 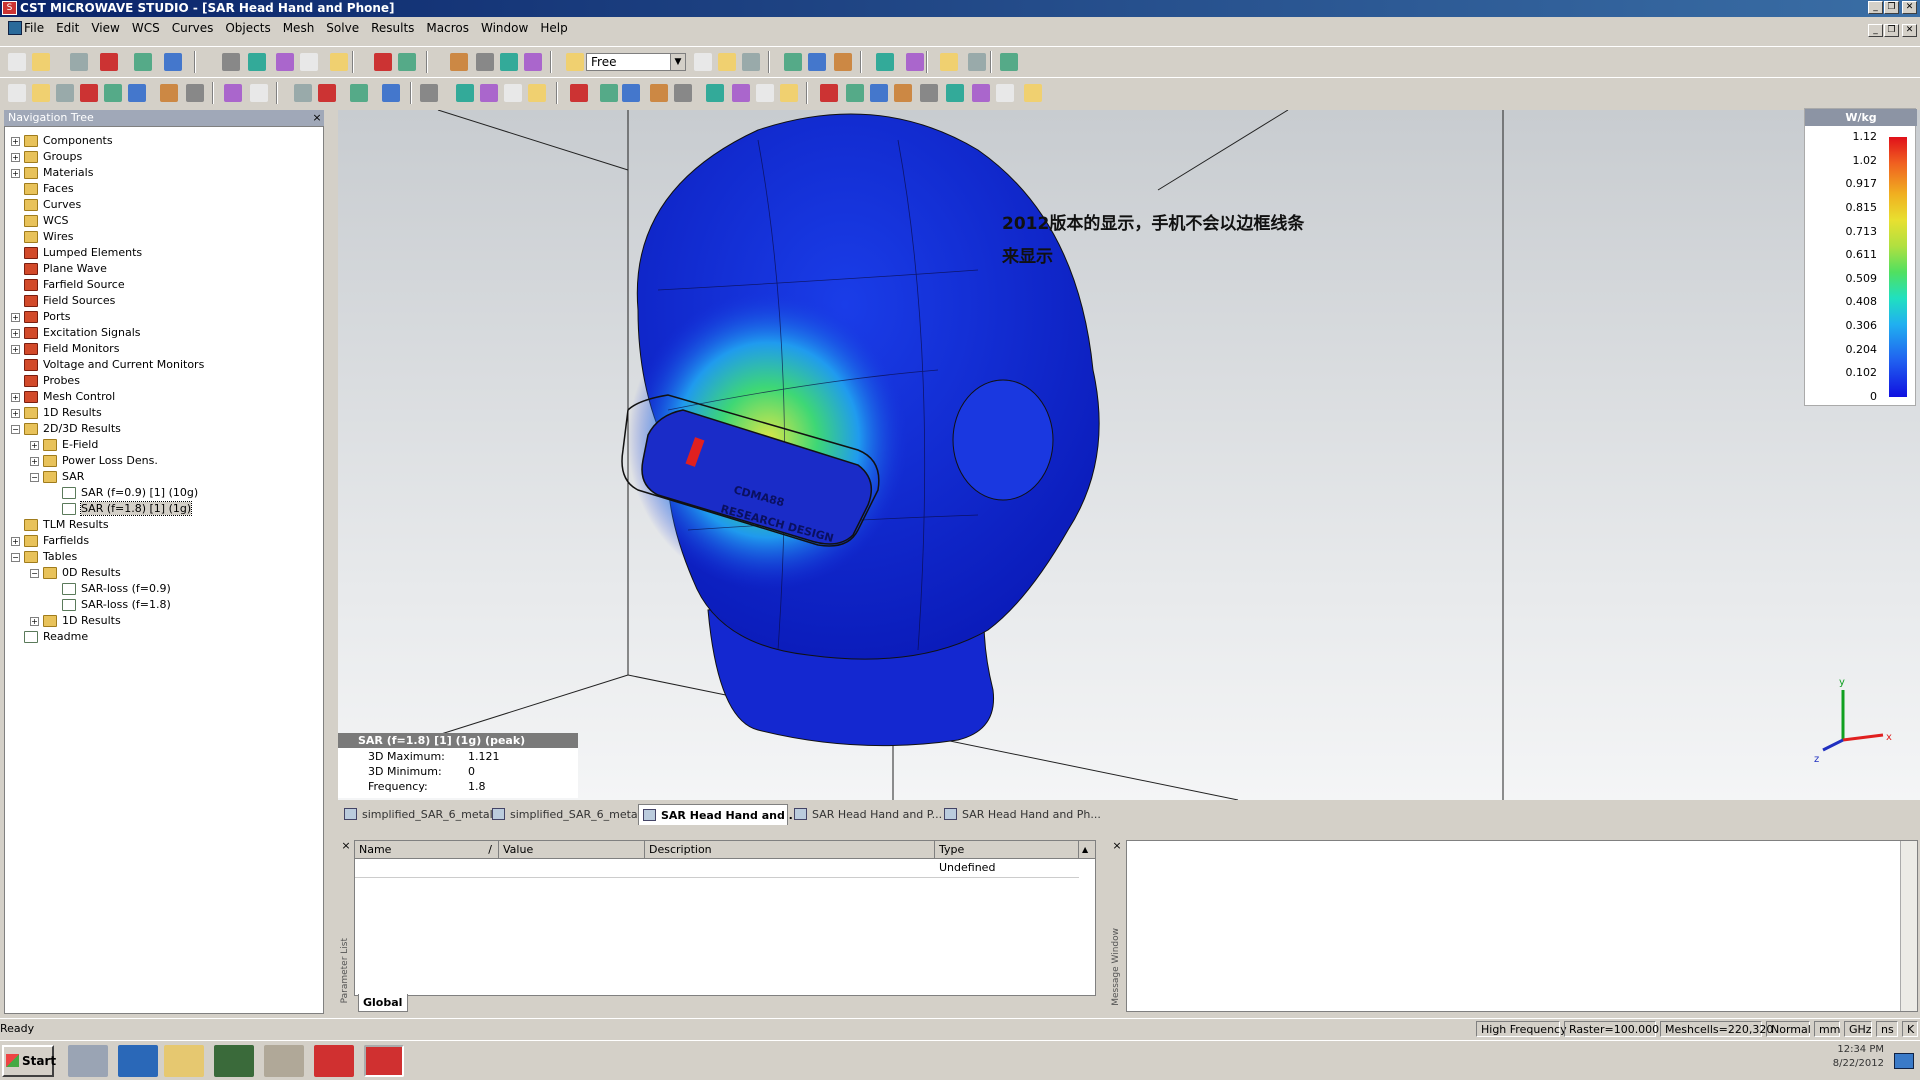 What do you see at coordinates (64, 445) in the screenshot?
I see `tree-item: + E-Field` at bounding box center [64, 445].